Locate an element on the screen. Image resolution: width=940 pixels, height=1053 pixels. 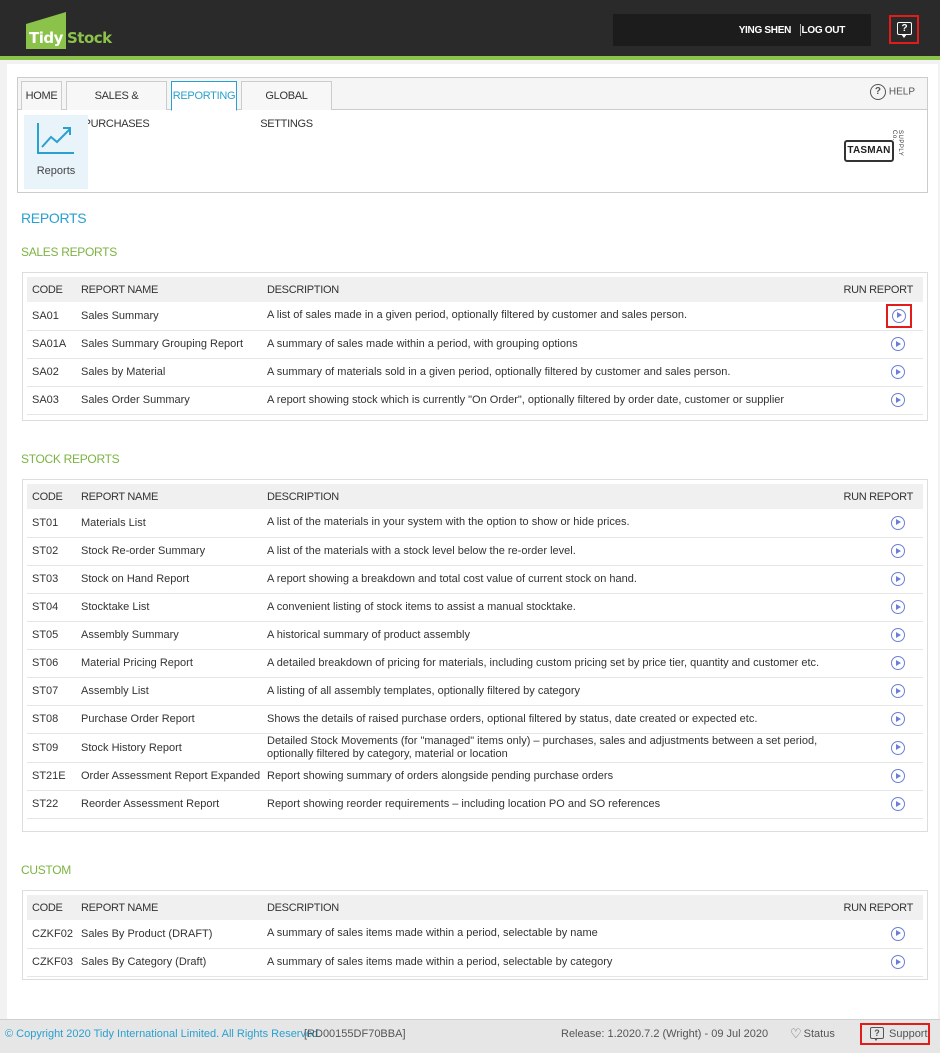
report-name: Sales Order Summary is located at coordinates (169, 400).